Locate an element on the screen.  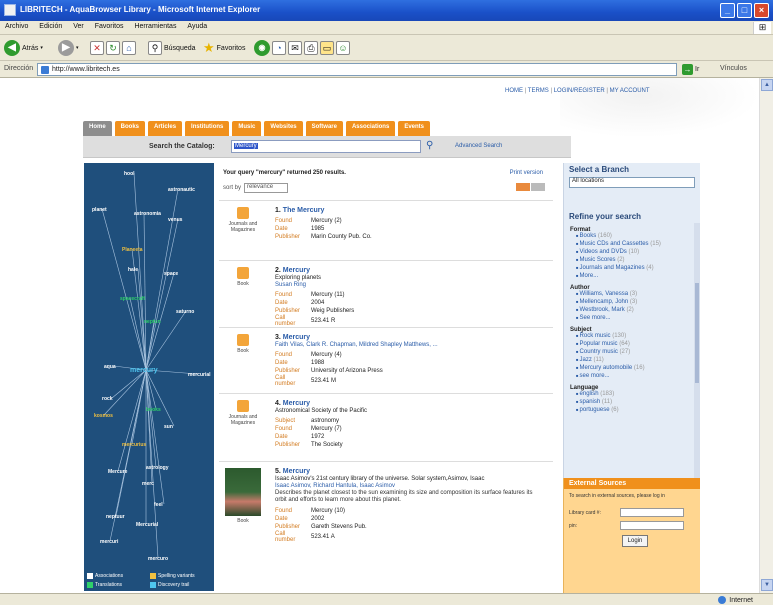
cloud-word: sun is located at coordinates (168, 427).